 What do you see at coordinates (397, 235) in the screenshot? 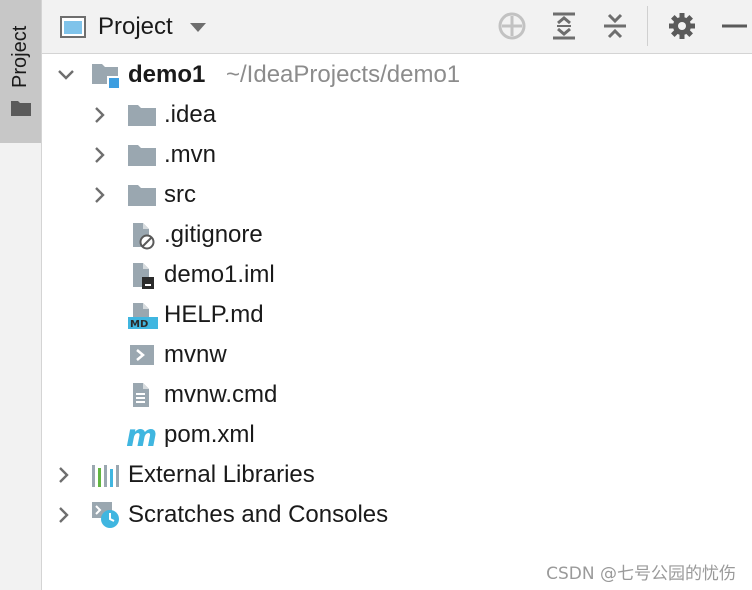
I see `tree-node-gitignore: .gitignore` at bounding box center [397, 235].